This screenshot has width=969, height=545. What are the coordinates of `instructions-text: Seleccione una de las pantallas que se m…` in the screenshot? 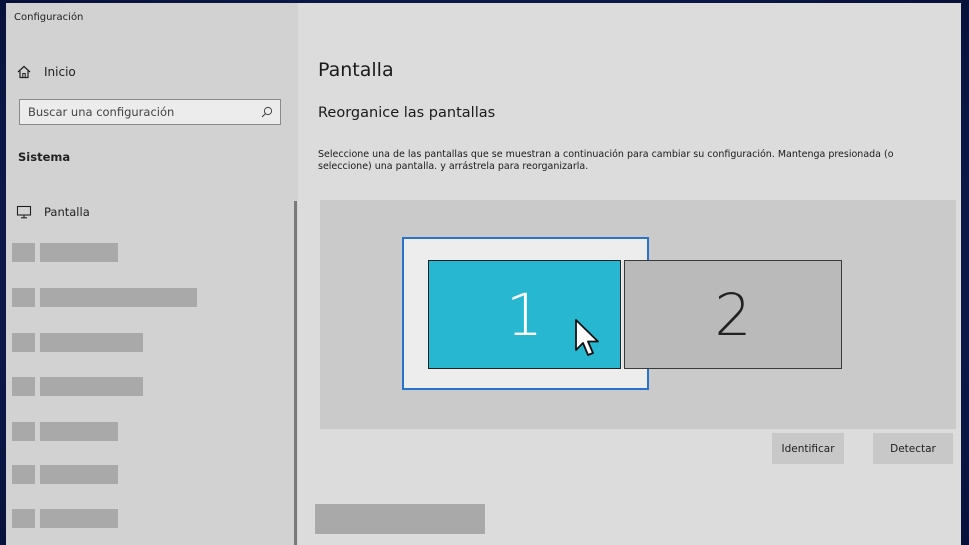 It's located at (606, 160).